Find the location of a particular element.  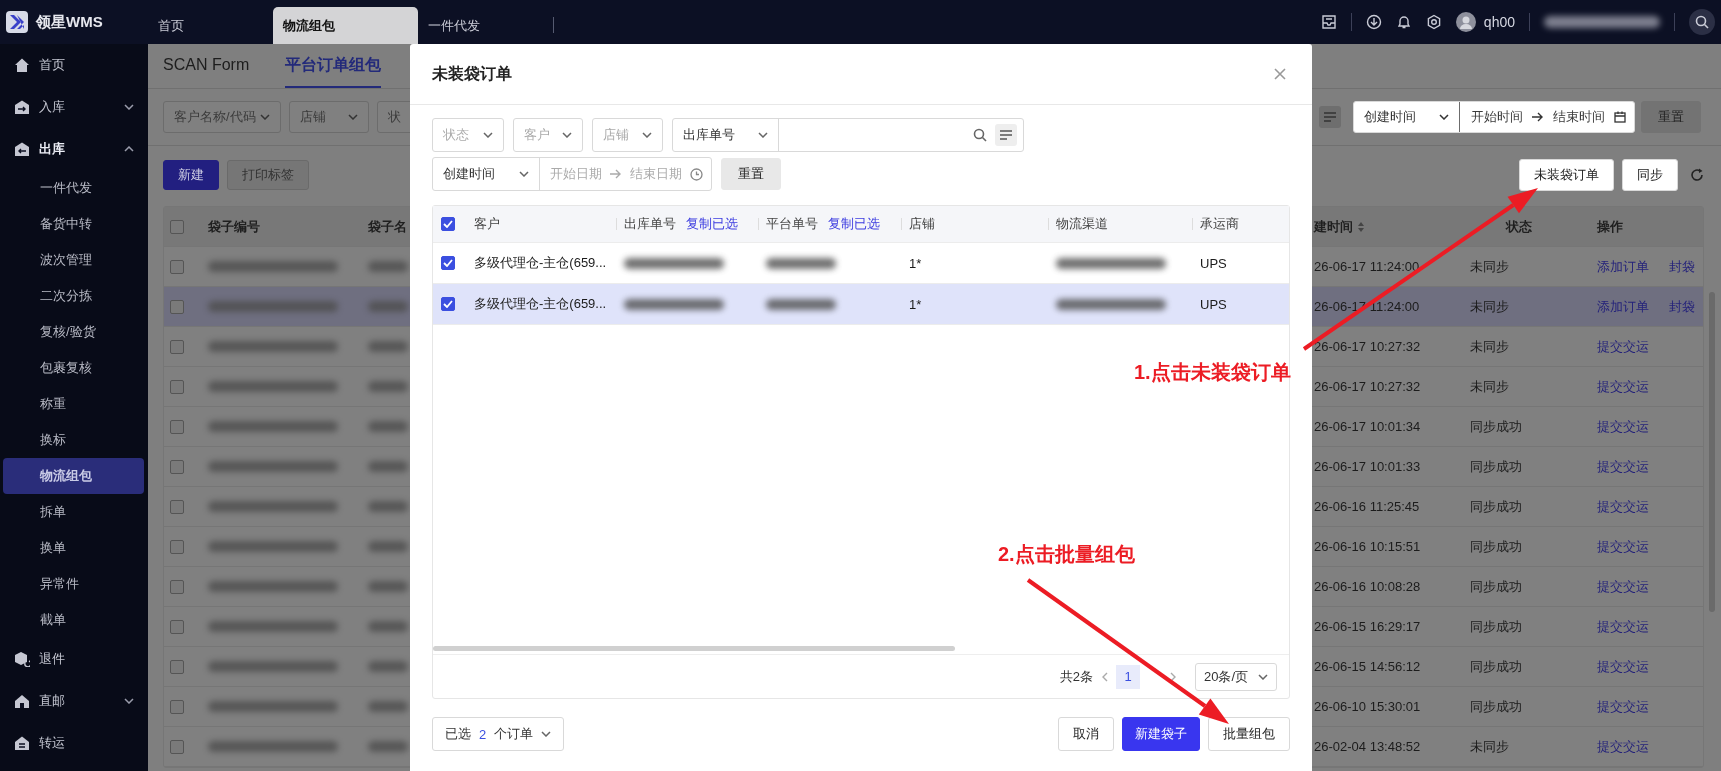

dialog-button: 新建袋子 is located at coordinates (1161, 734).